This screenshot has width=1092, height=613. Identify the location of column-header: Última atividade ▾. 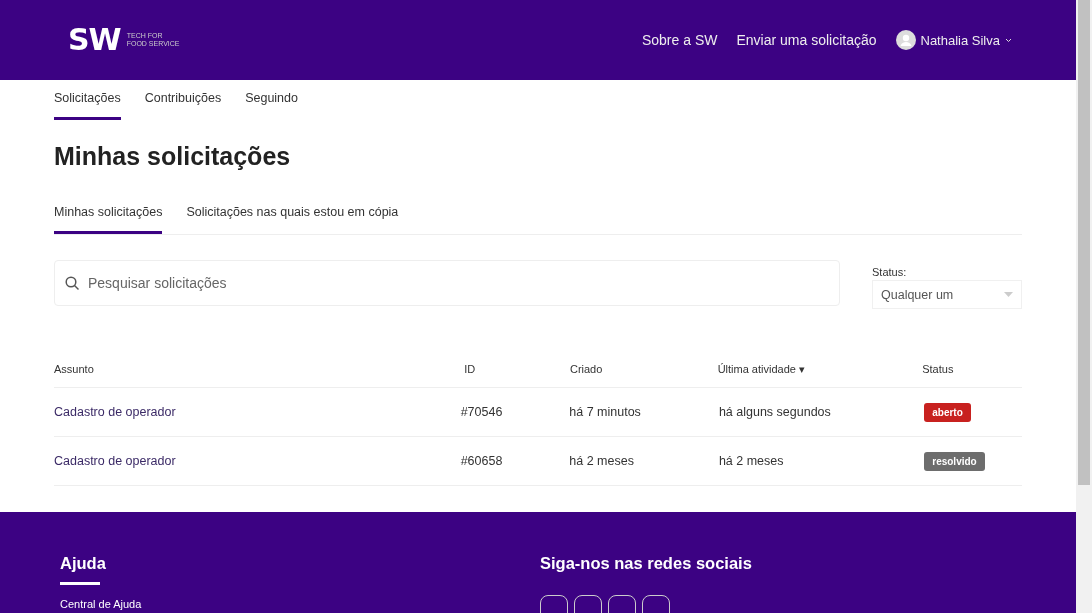
(820, 369).